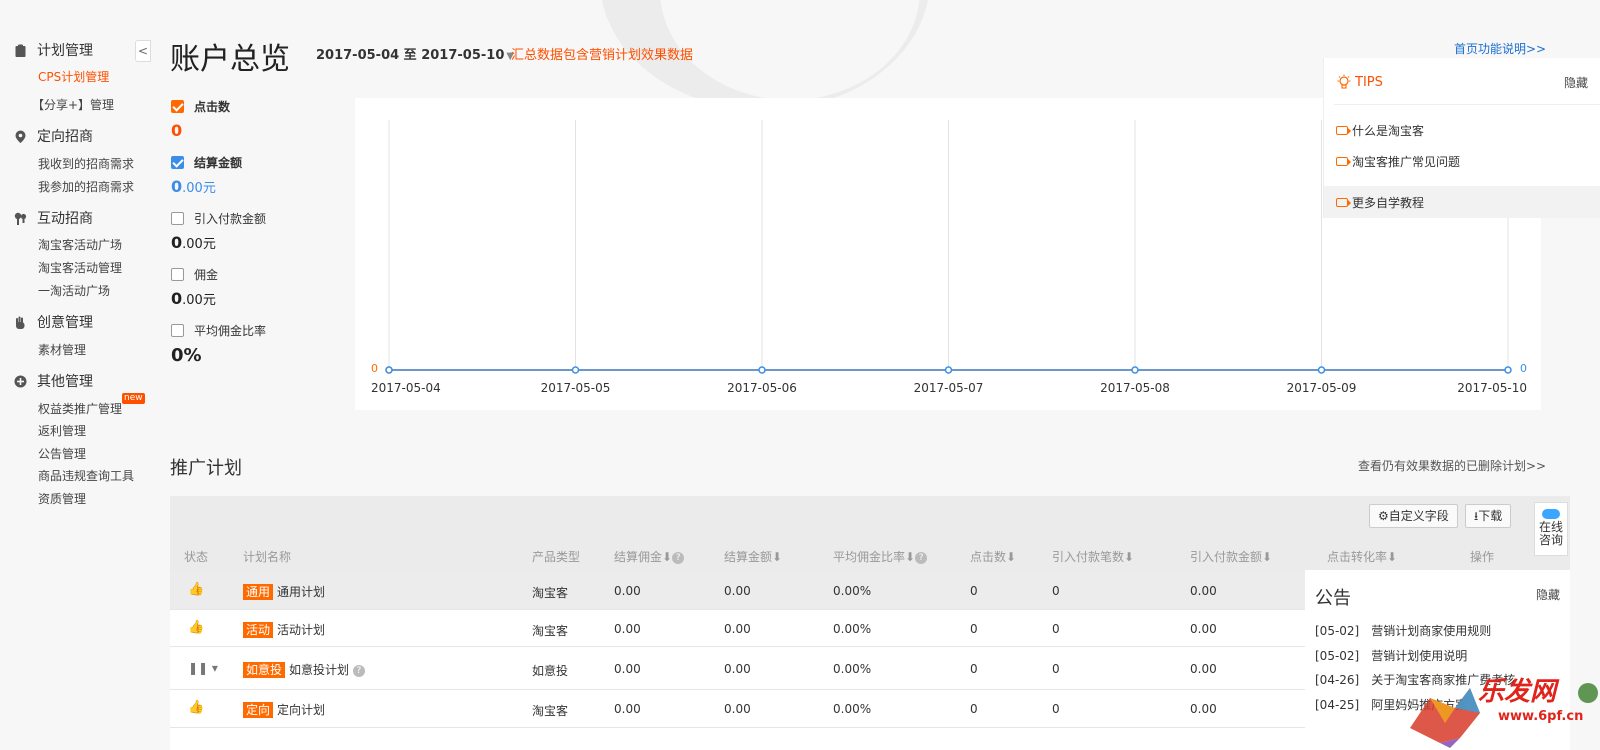 This screenshot has height=750, width=1600. Describe the element at coordinates (284, 629) in the screenshot. I see `plan-name: 活动 活动计划` at that location.